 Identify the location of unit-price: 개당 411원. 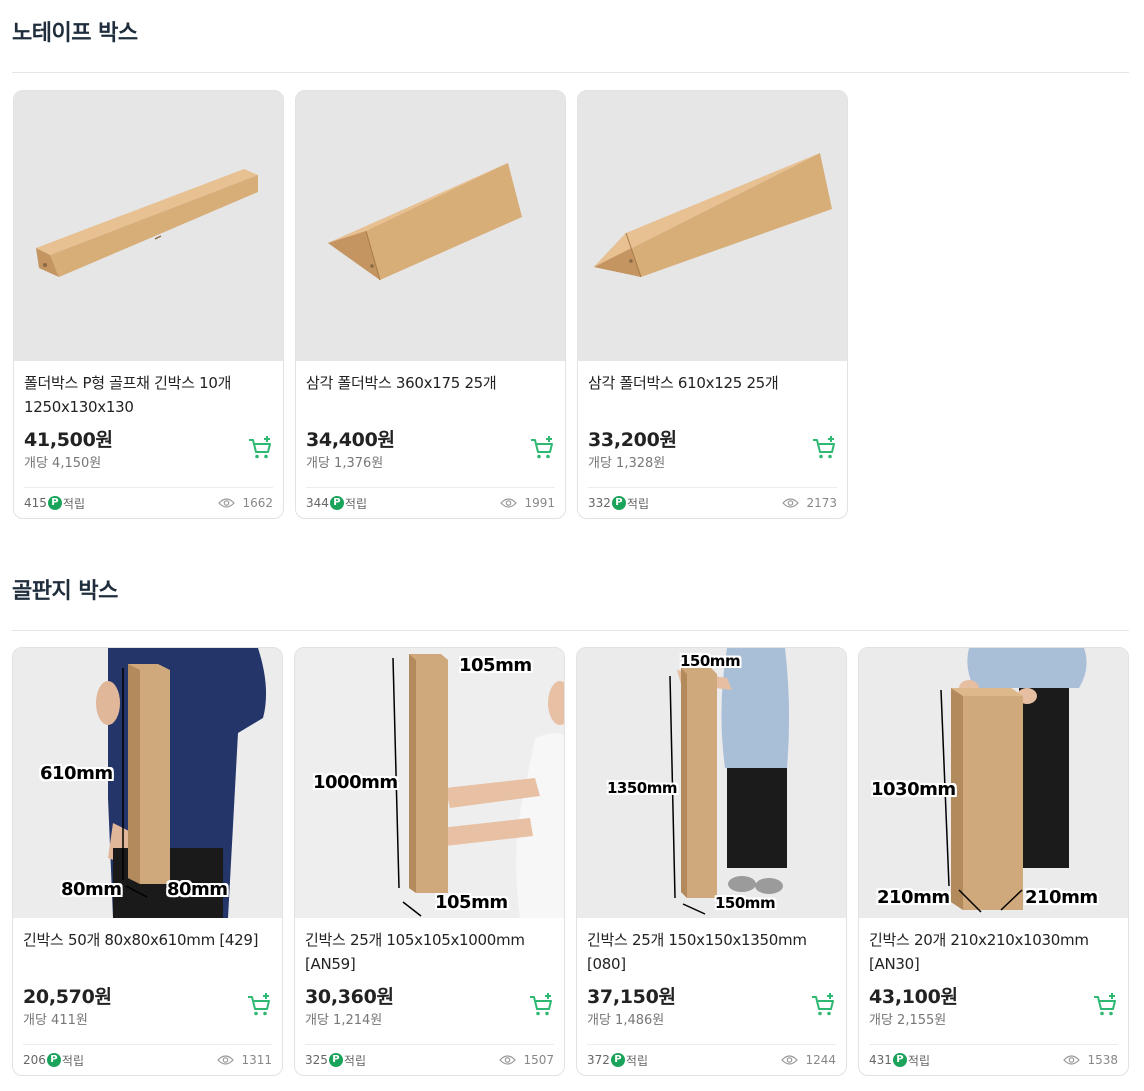
(55, 1020).